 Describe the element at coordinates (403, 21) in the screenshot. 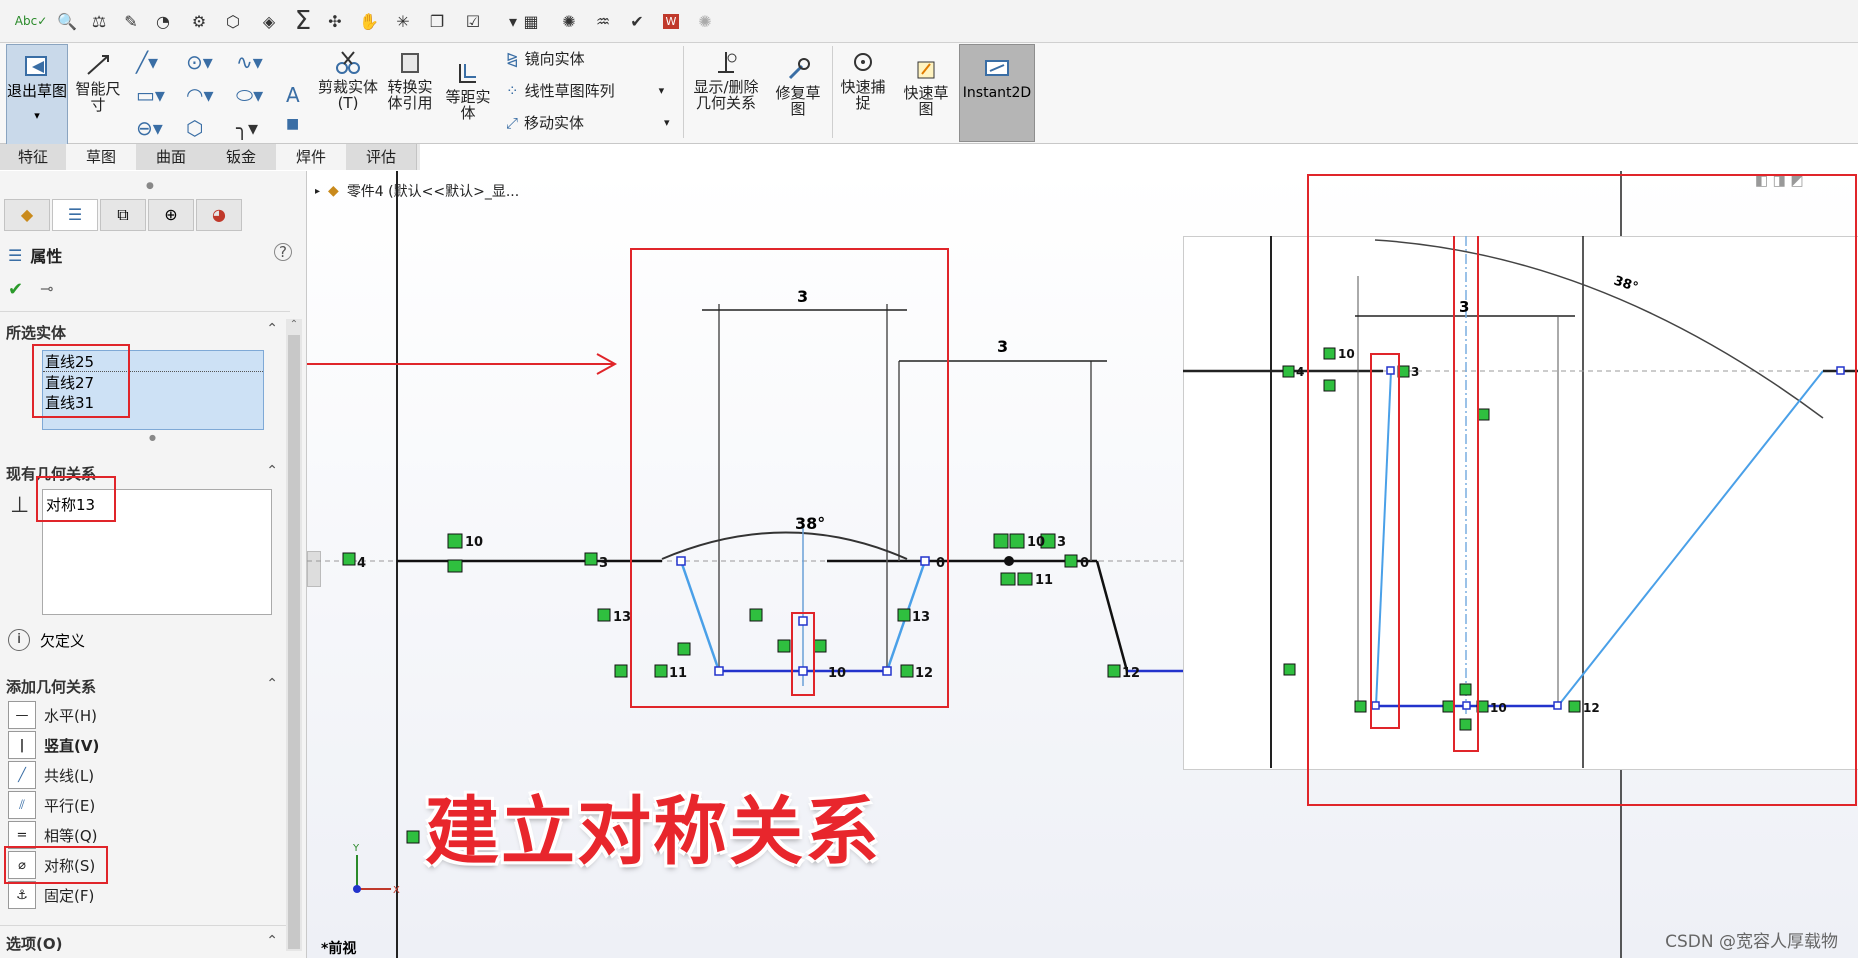

I see `star-icon: ✳` at that location.